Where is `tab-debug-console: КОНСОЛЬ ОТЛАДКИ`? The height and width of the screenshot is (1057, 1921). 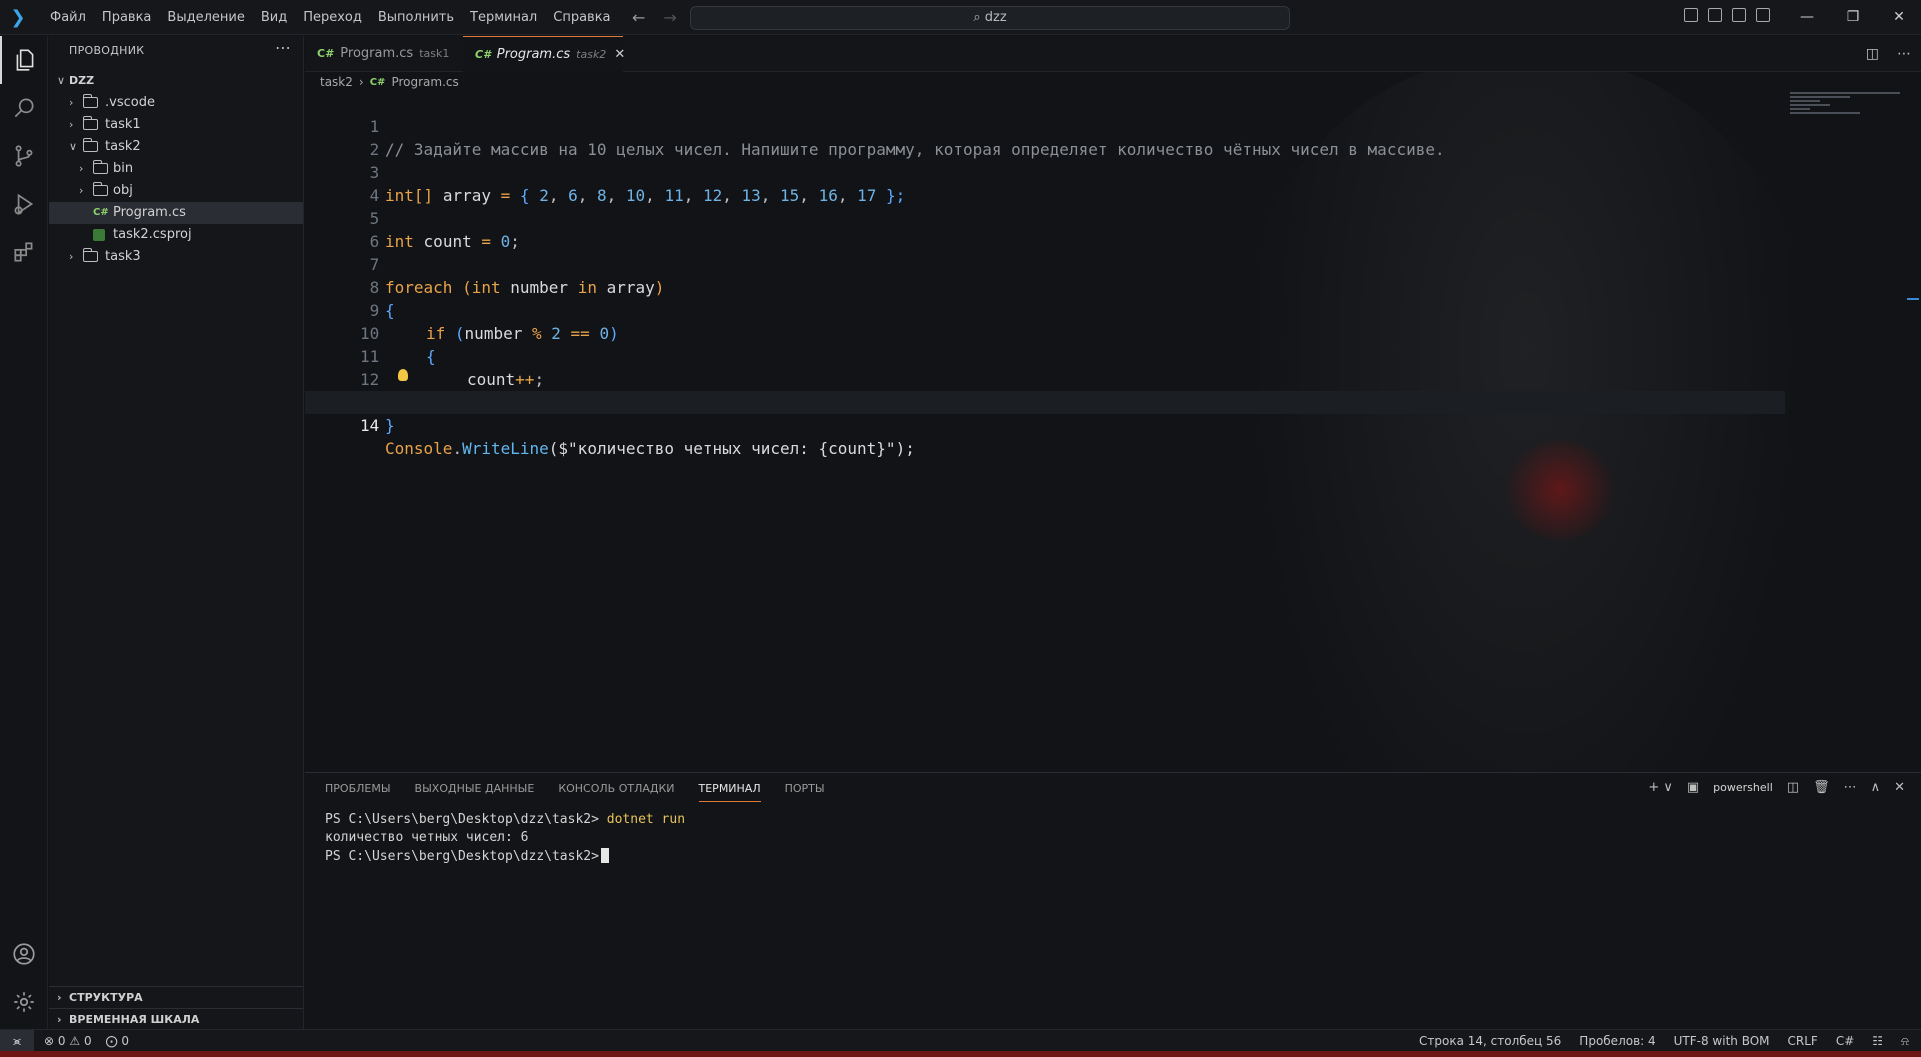
tab-debug-console: КОНСОЛЬ ОТЛАДКИ is located at coordinates (616, 792).